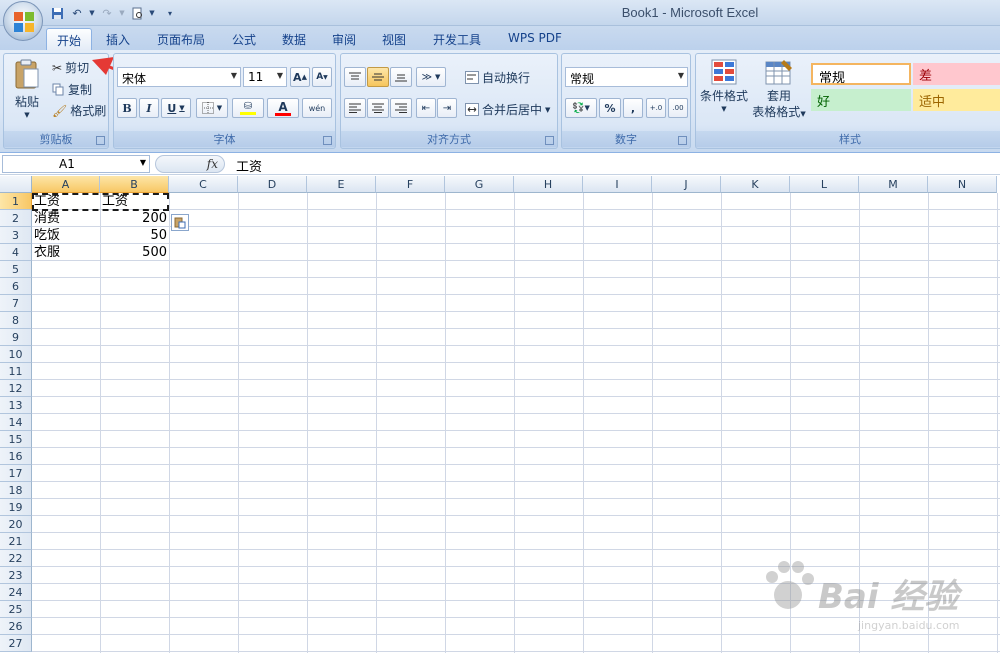 The height and width of the screenshot is (653, 1000). Describe the element at coordinates (16, 524) in the screenshot. I see `row-header-20: 20` at that location.